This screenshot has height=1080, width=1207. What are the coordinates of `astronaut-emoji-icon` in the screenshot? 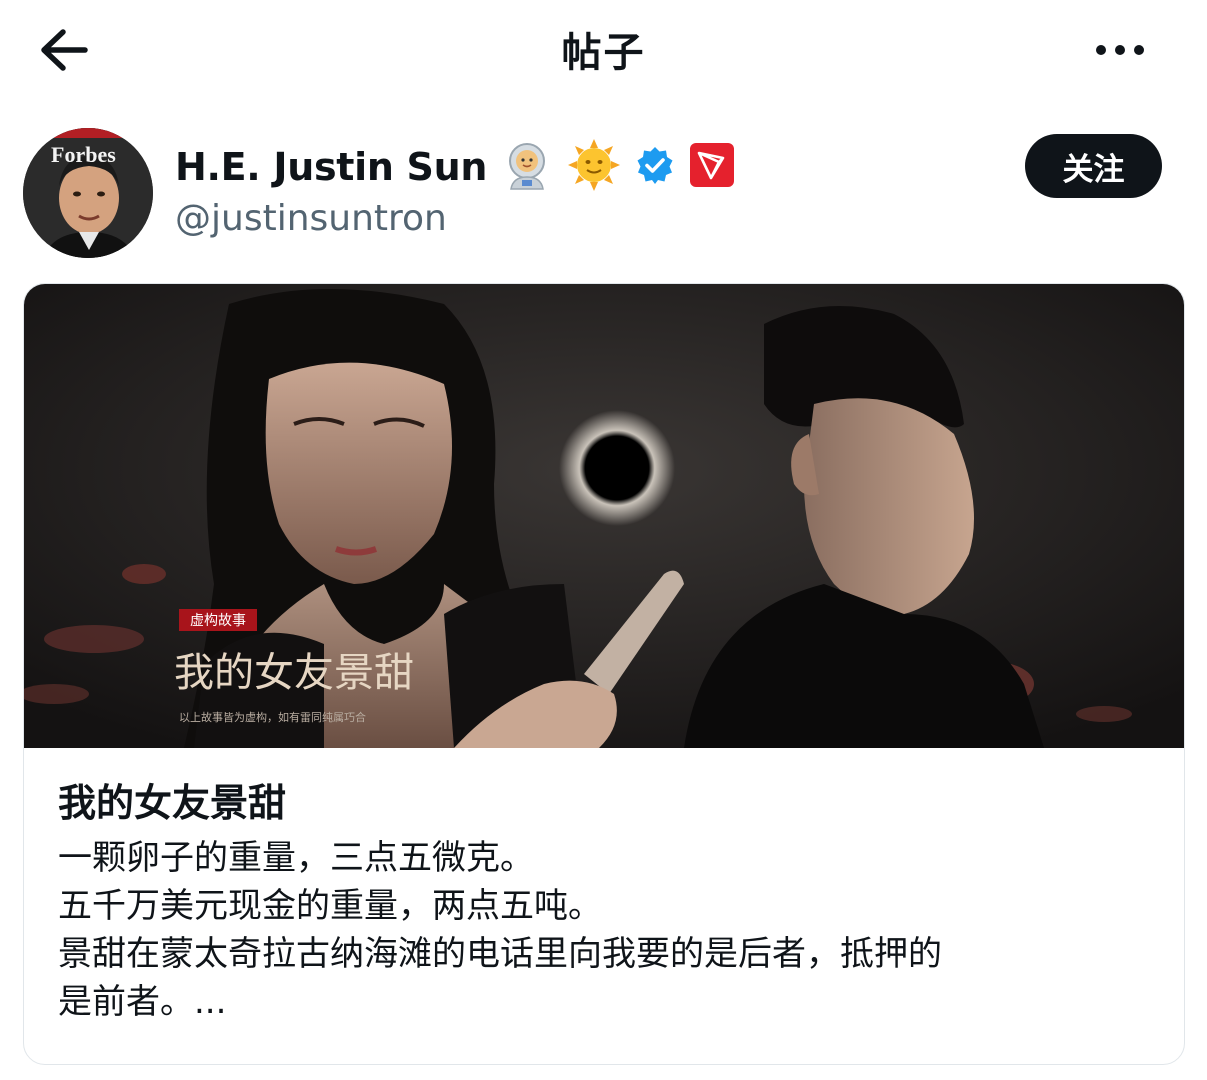 It's located at (527, 167).